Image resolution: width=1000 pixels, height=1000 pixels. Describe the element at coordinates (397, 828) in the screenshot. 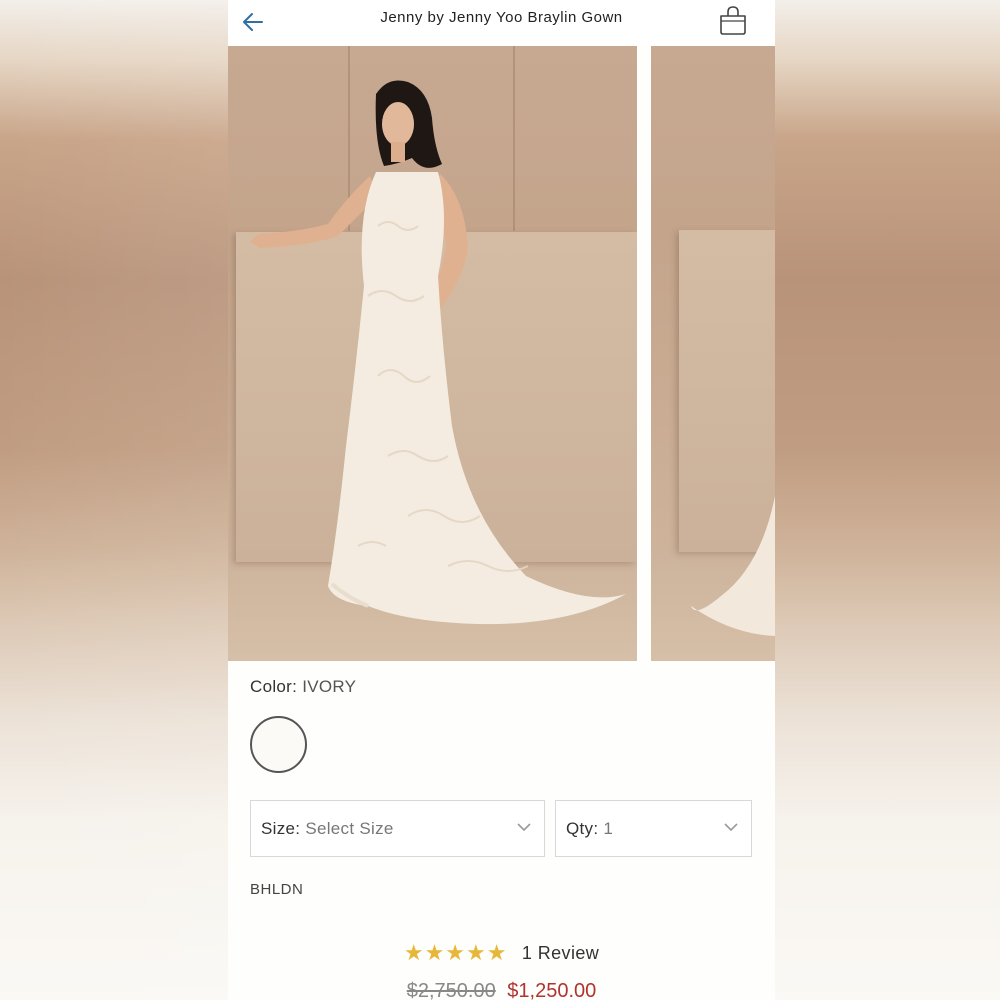

I see `size-select: Size: Select Size` at that location.